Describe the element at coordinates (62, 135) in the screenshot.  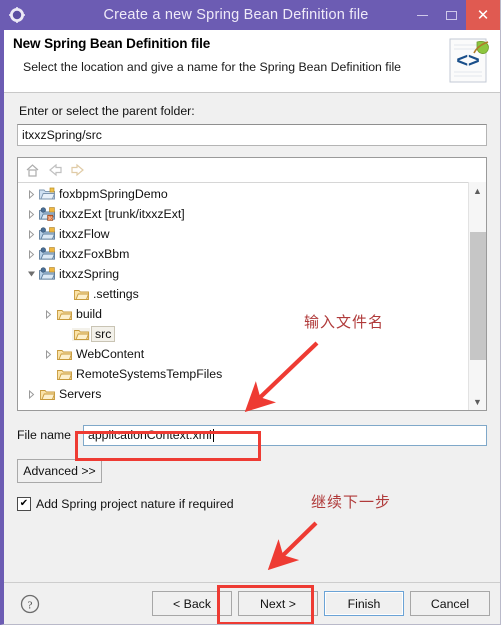
I see `parent-folder-value: itxxzSpring/src` at that location.